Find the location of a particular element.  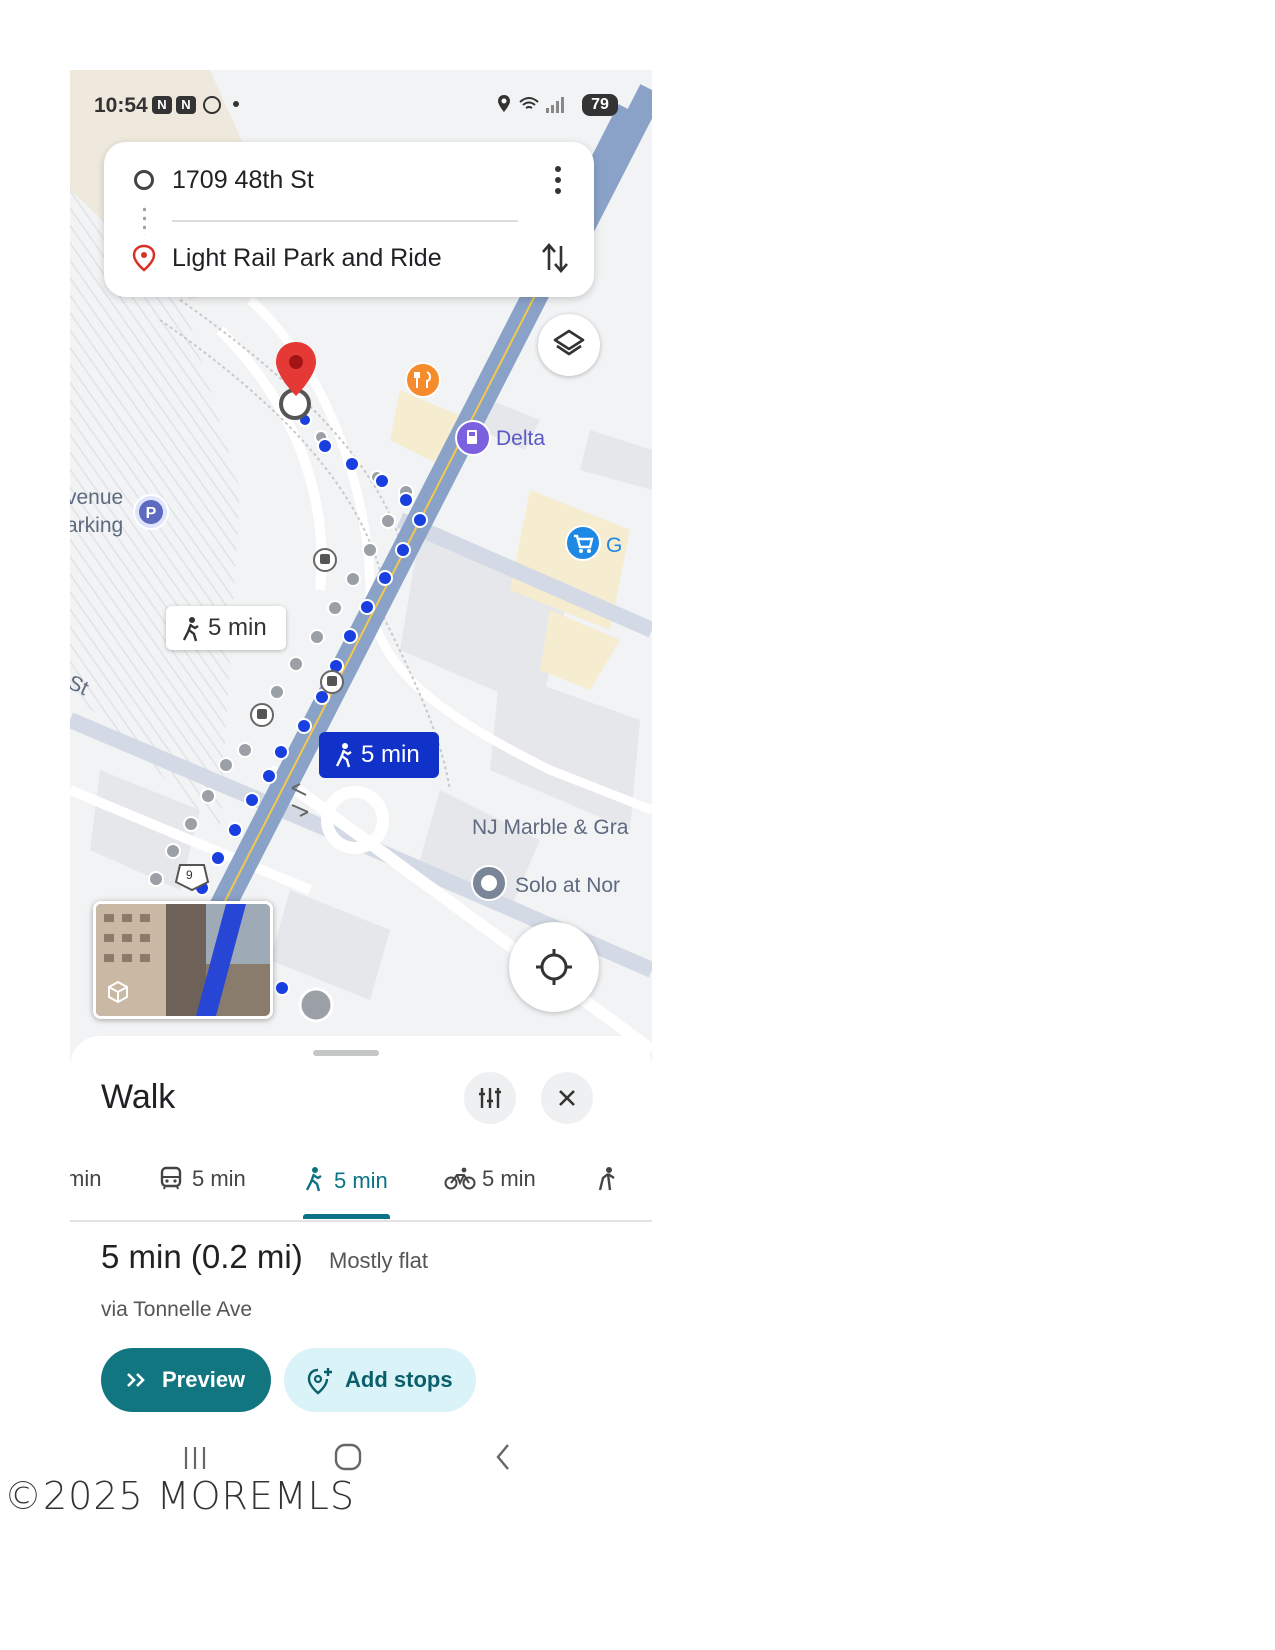

tab-bike-label: 5 min is located at coordinates (509, 1178).